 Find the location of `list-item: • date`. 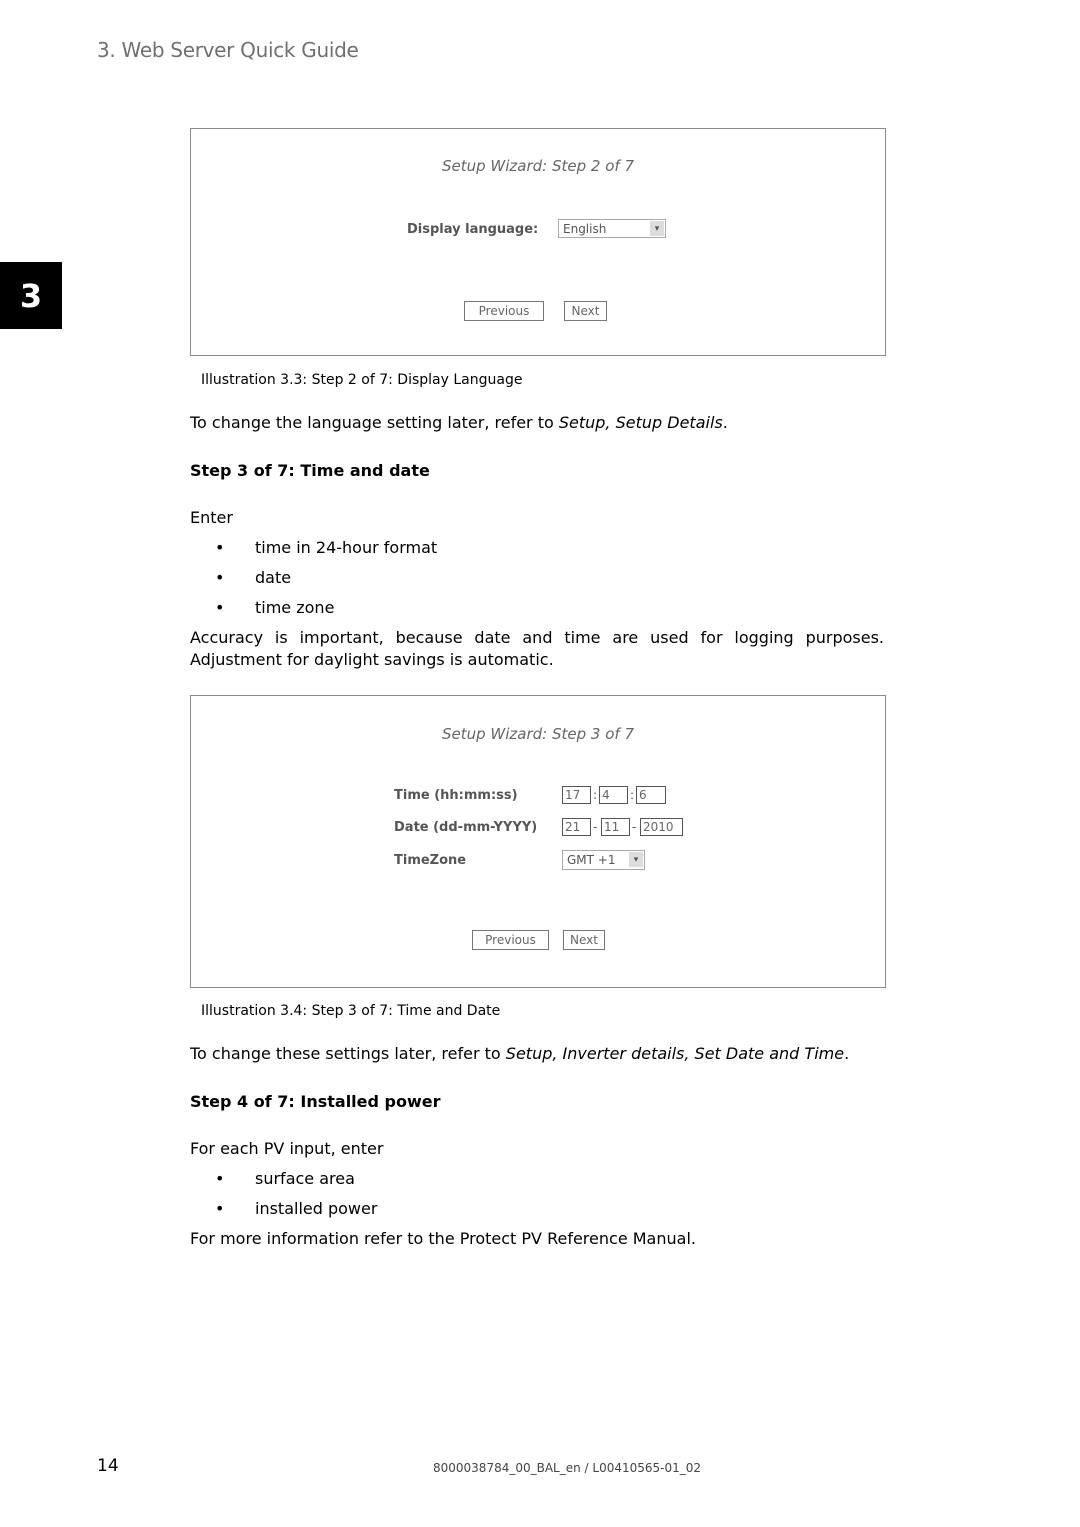

list-item: • date is located at coordinates (253, 577).